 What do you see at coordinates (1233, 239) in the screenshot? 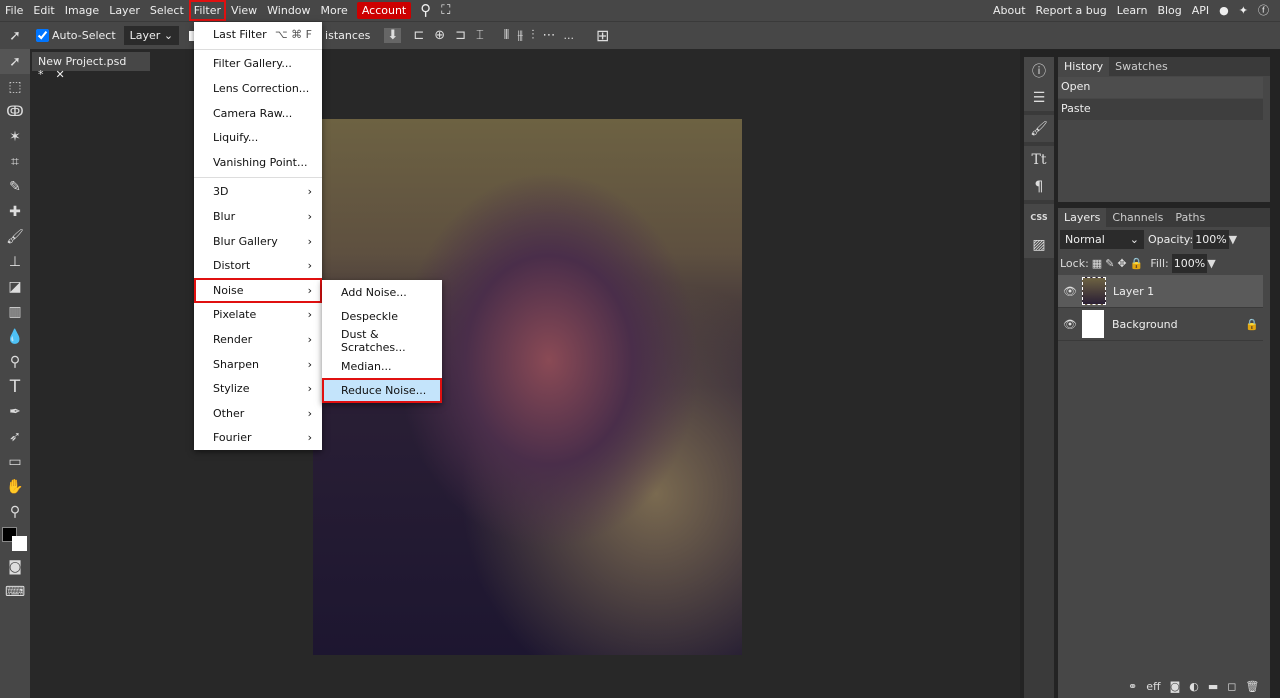
I see `opacity-dropdown-icon: ▼` at bounding box center [1233, 239].